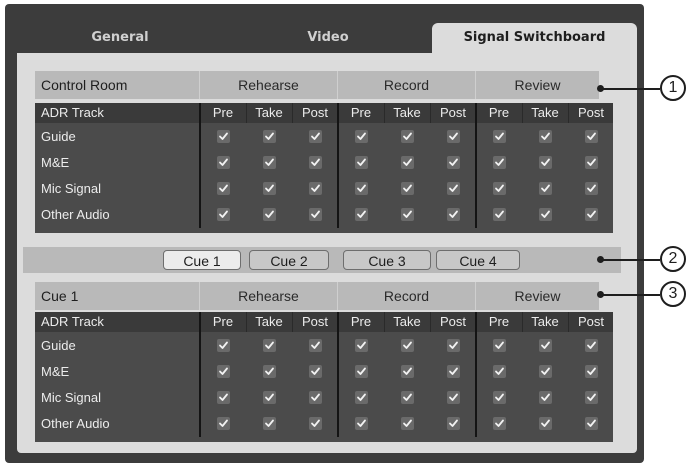 Image resolution: width=691 pixels, height=466 pixels. Describe the element at coordinates (630, 260) in the screenshot. I see `callout-2-line` at that location.